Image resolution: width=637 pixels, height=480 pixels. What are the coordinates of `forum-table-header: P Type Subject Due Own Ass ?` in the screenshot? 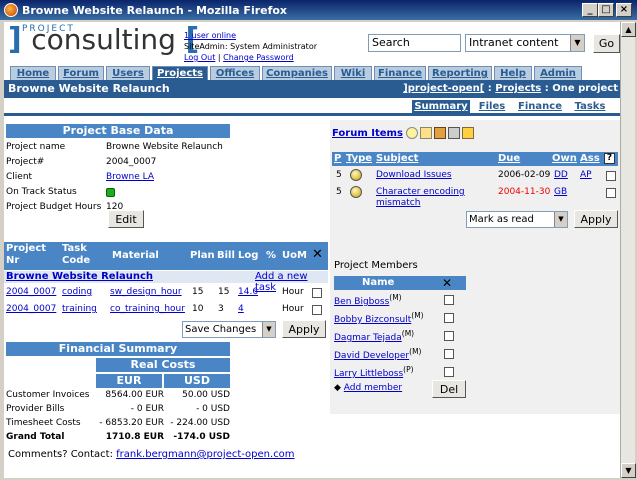 It's located at (475, 159).